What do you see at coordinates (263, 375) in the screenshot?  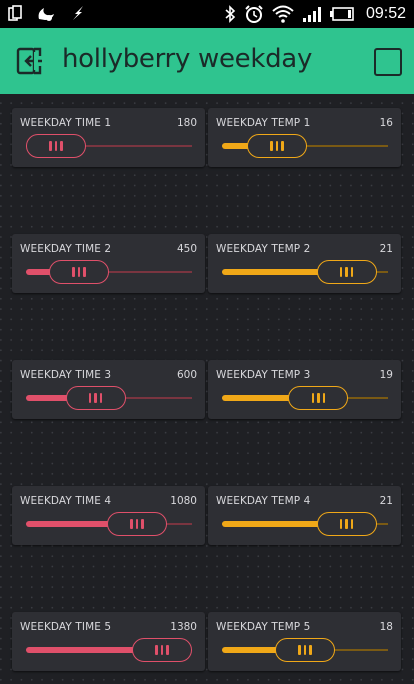 I see `slider-label: WEEKDAY TEMP 3` at bounding box center [263, 375].